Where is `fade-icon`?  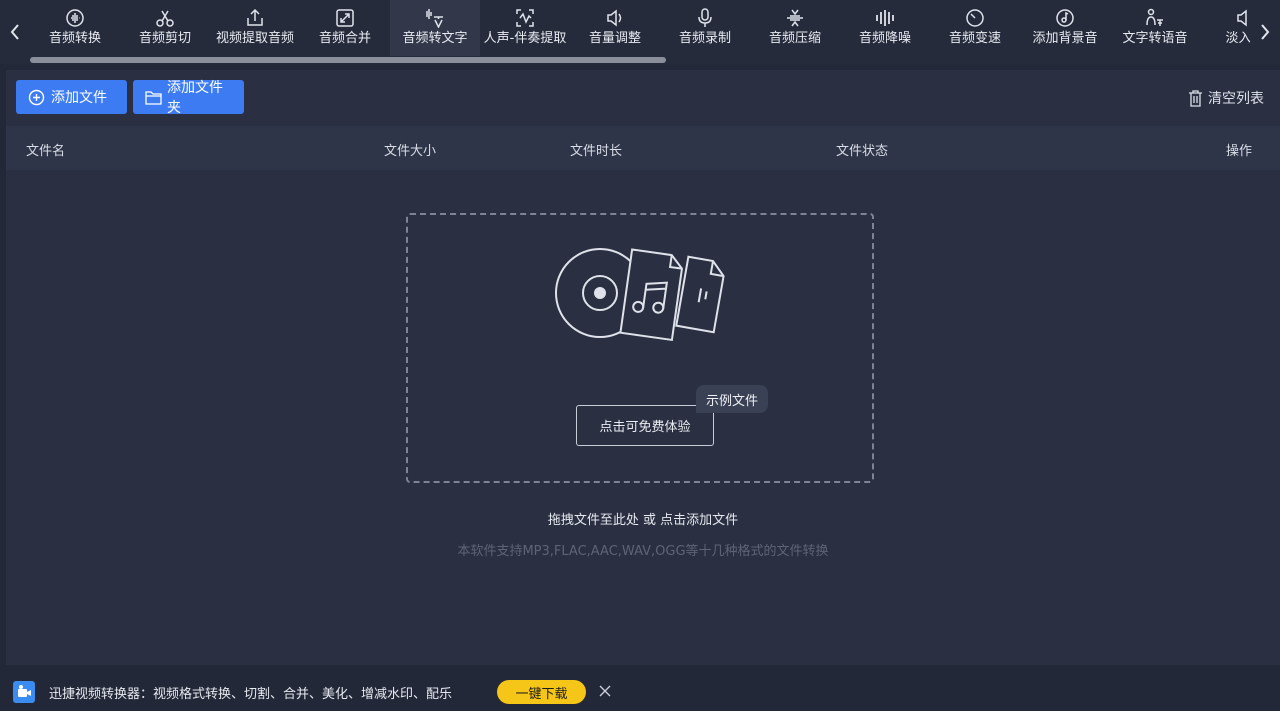 fade-icon is located at coordinates (1242, 18).